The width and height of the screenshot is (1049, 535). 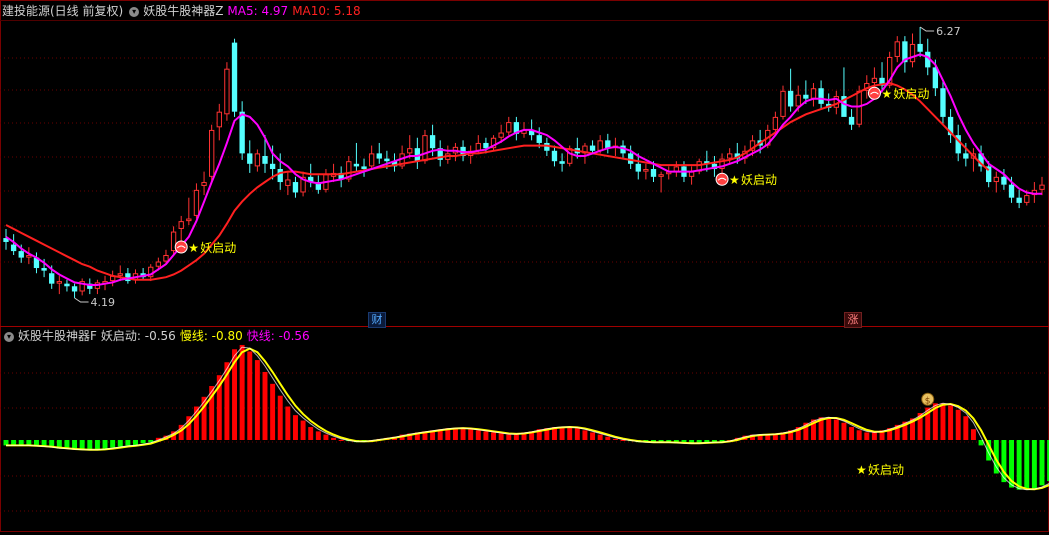 I want to click on money-bag-glyph: $, so click(x=928, y=401).